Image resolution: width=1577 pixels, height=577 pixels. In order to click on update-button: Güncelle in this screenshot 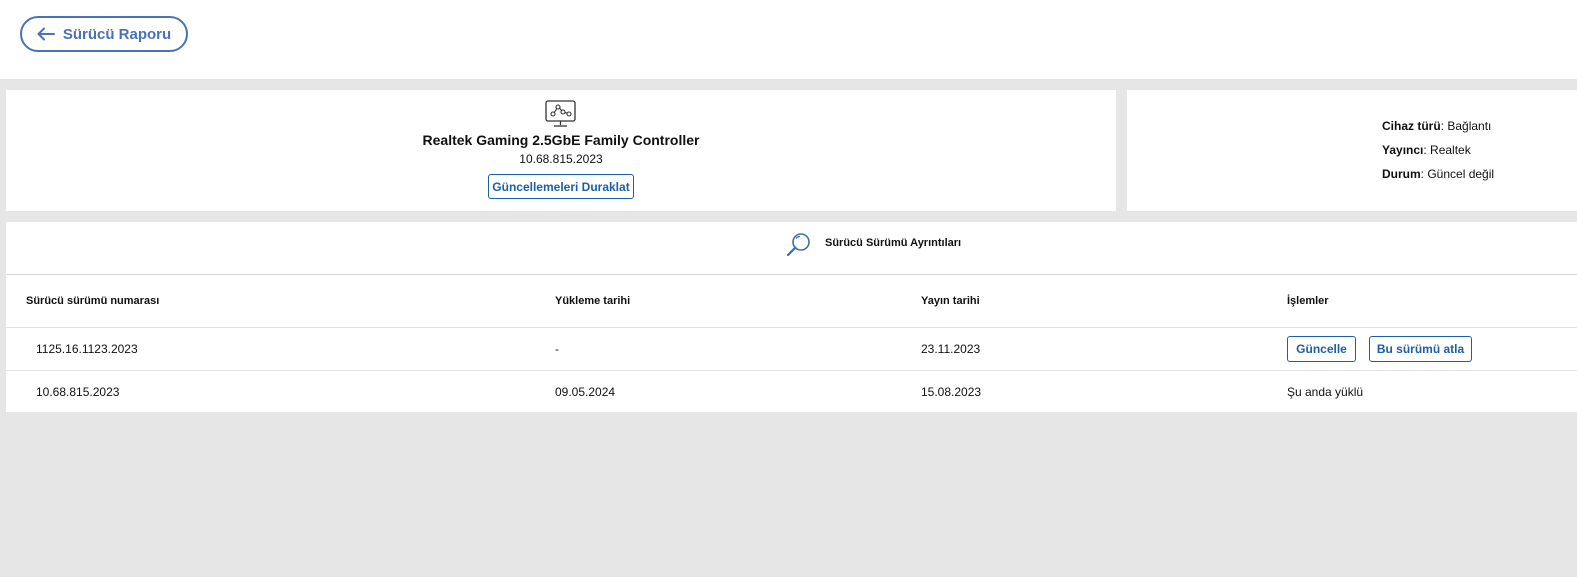, I will do `click(1321, 349)`.